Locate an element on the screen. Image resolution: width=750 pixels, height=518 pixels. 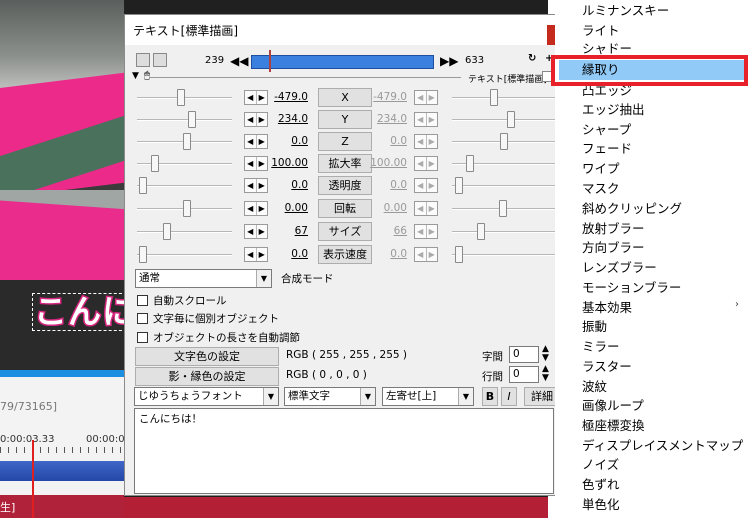
menu-item-ripple: 波紋 is located at coordinates (652, 387).